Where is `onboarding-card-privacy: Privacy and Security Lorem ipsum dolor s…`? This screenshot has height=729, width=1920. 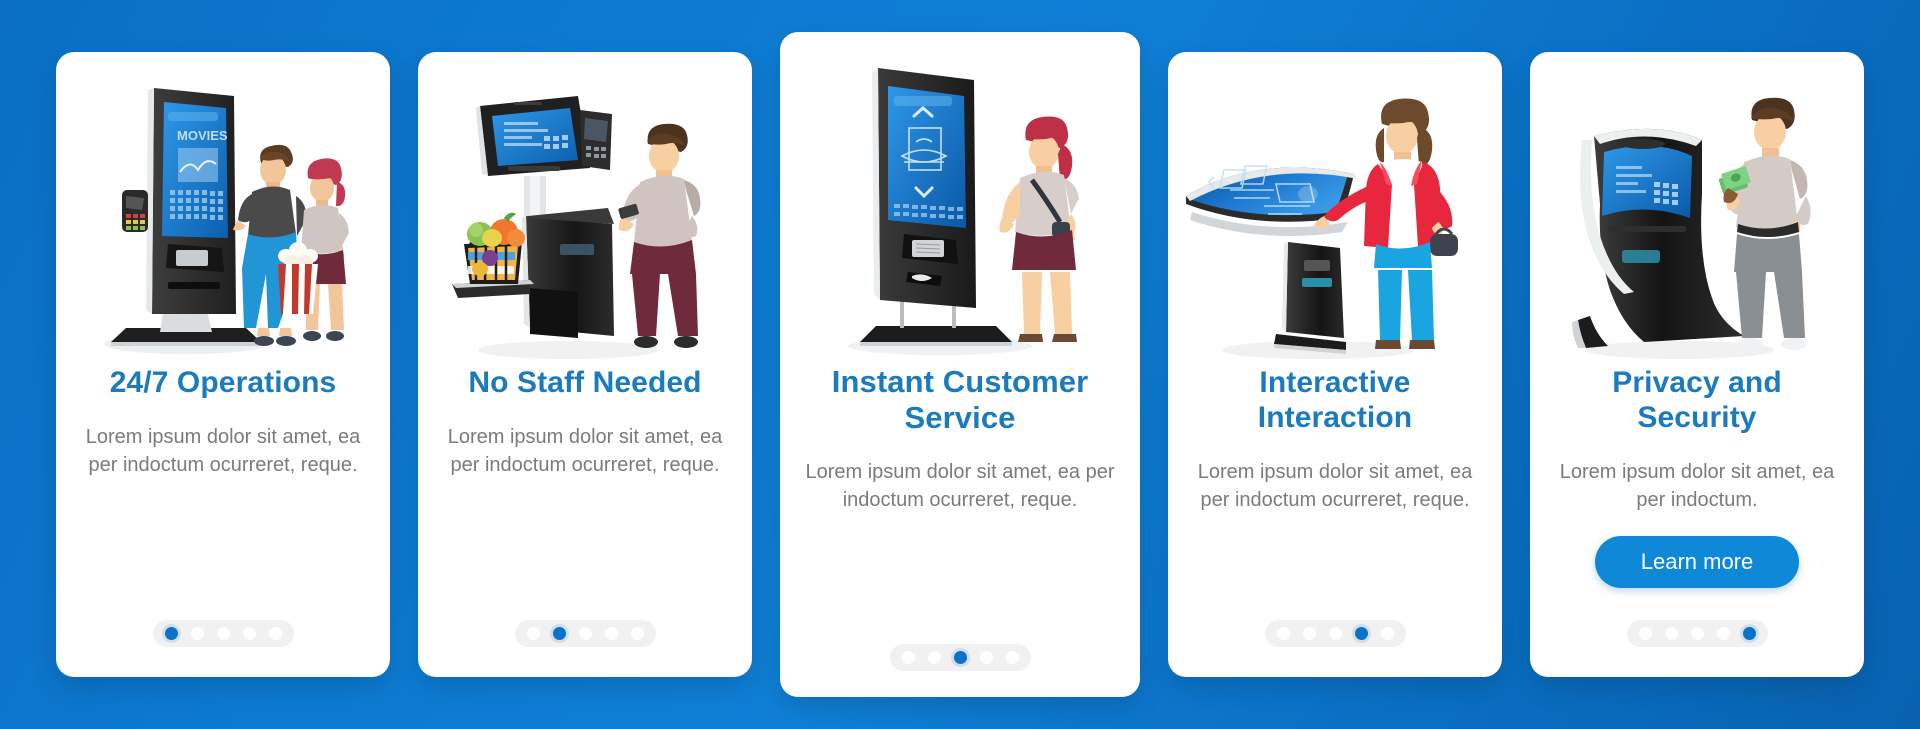
onboarding-card-privacy: Privacy and Security Lorem ipsum dolor s… is located at coordinates (1697, 364).